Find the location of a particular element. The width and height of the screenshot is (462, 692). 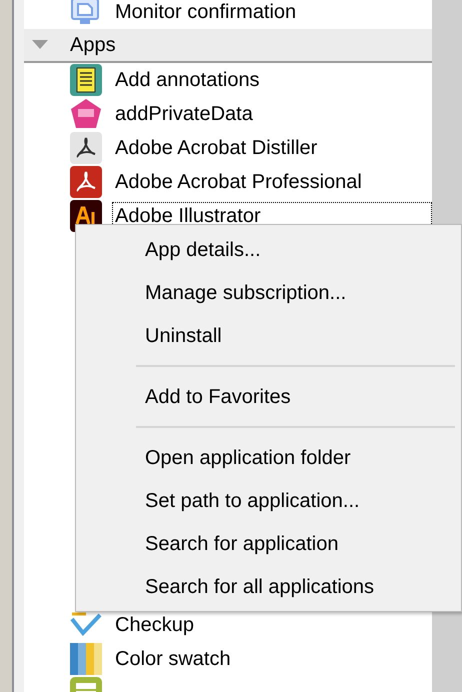

menu-item: Search for all applications is located at coordinates (268, 586).